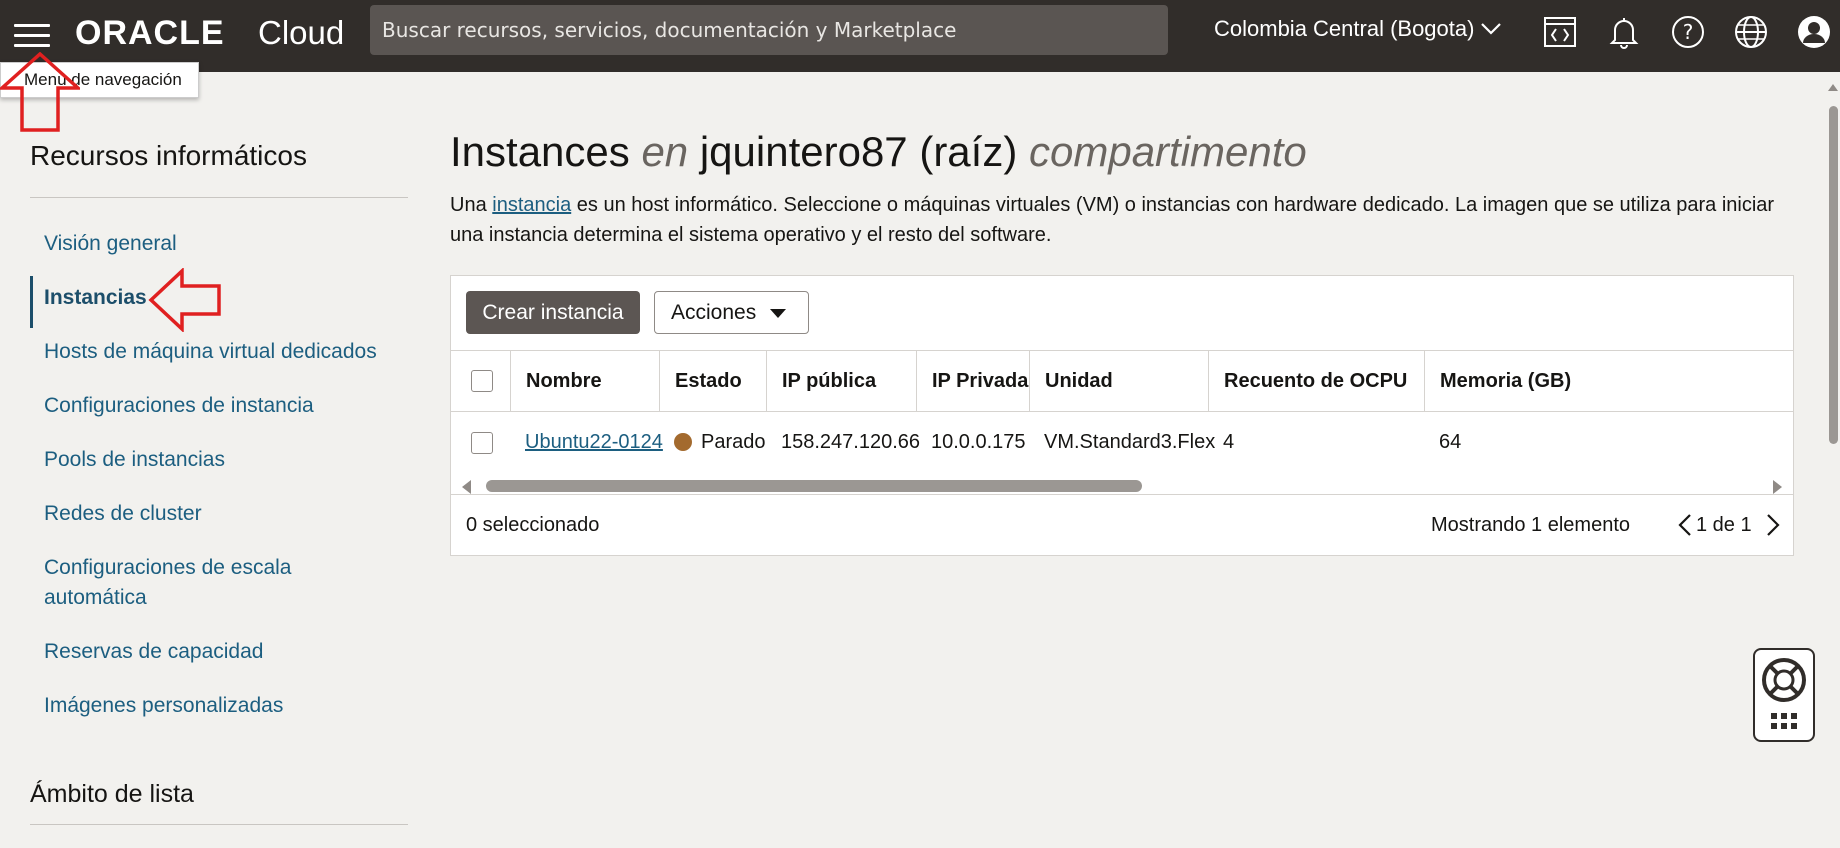  Describe the element at coordinates (1751, 32) in the screenshot. I see `globe-icon` at that location.